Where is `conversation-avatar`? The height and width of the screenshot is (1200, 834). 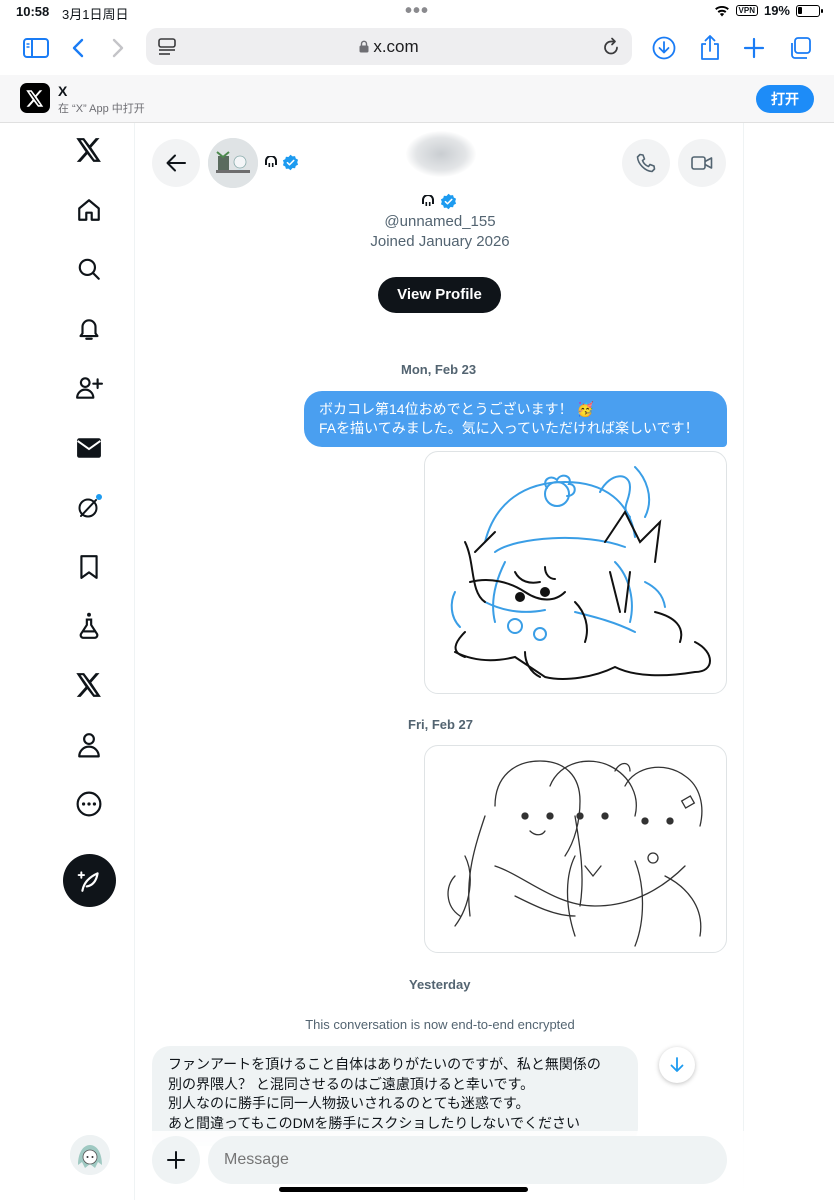
conversation-avatar is located at coordinates (233, 163).